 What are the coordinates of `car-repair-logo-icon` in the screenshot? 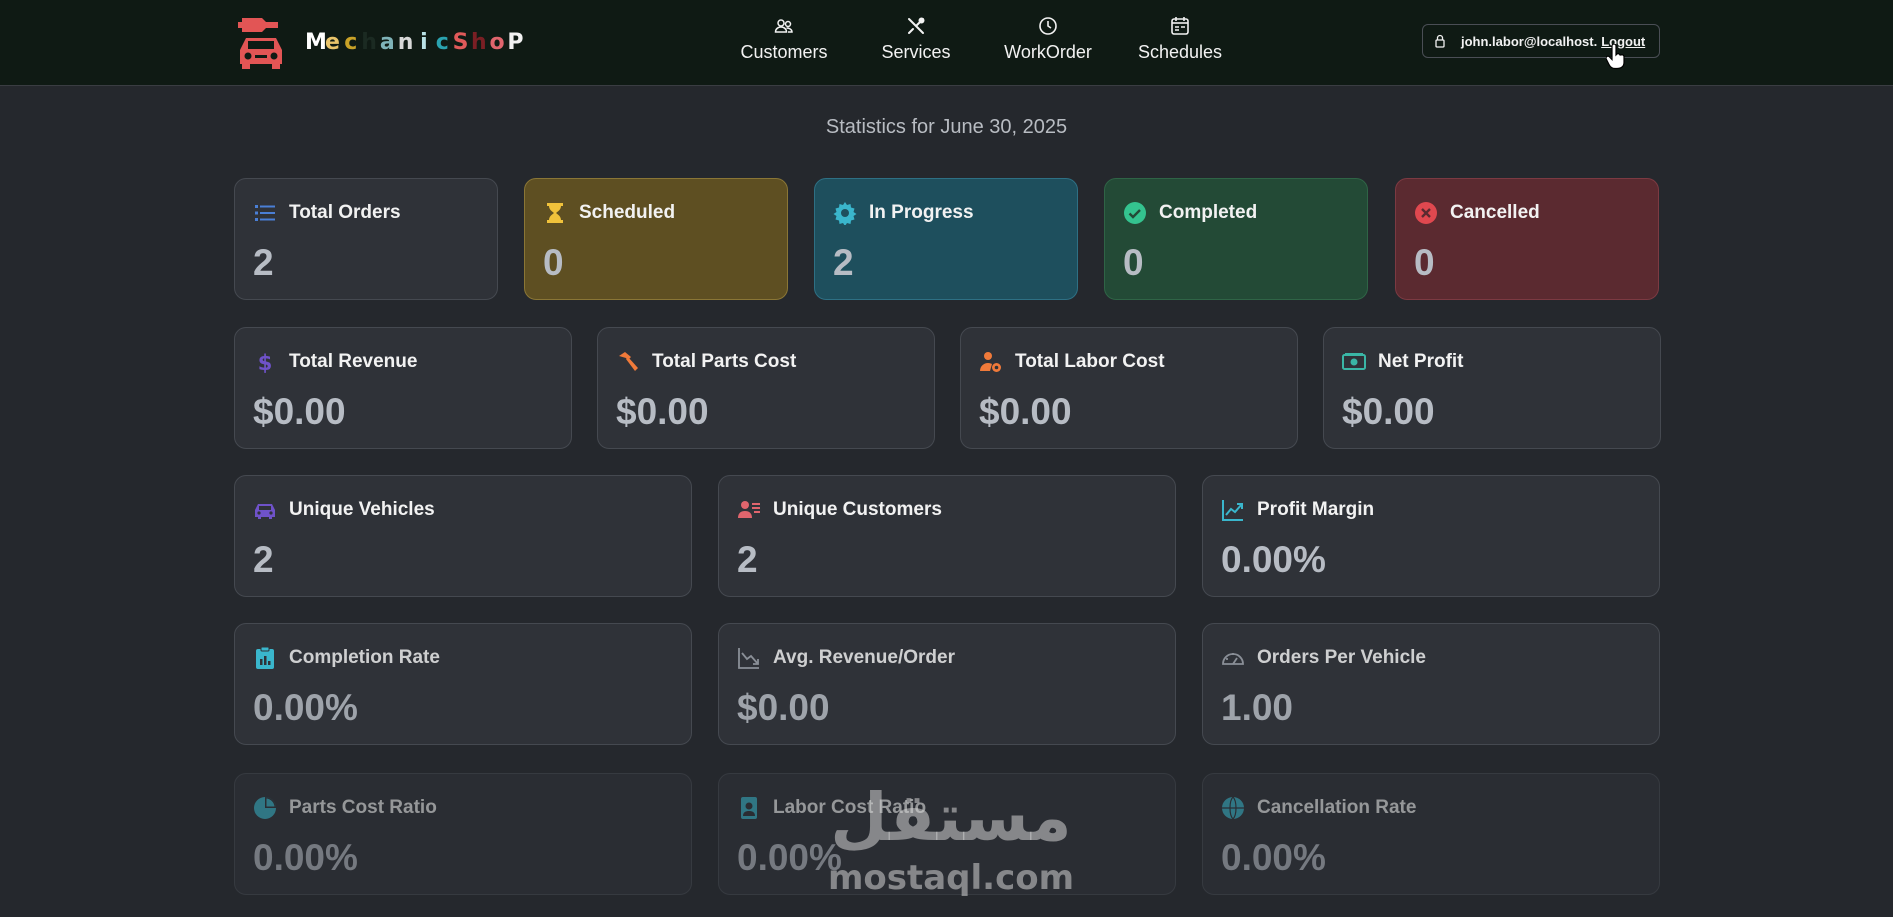 It's located at (260, 43).